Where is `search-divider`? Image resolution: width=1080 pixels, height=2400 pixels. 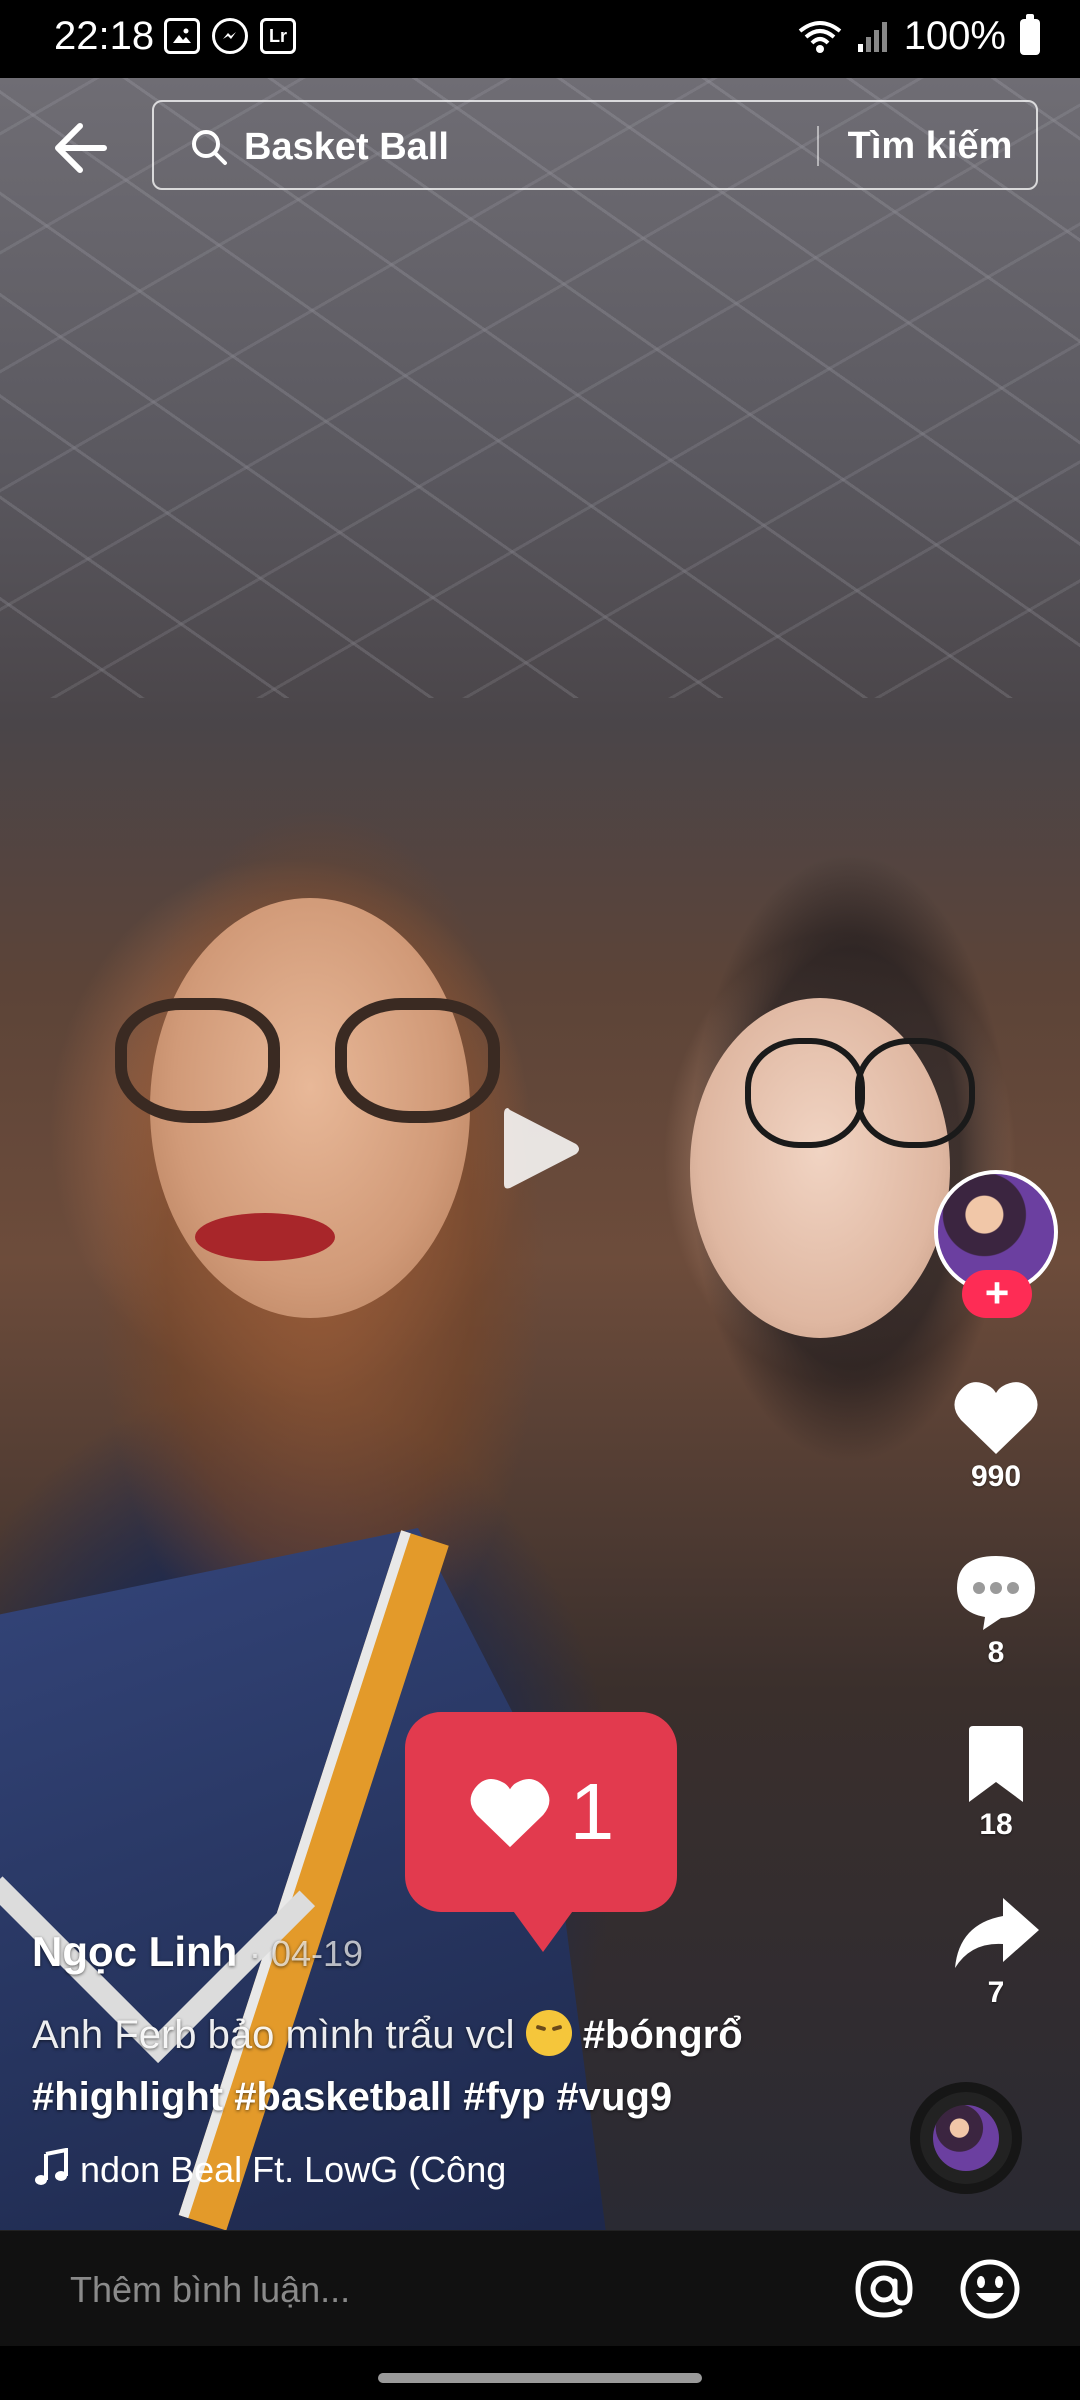
search-divider is located at coordinates (818, 146).